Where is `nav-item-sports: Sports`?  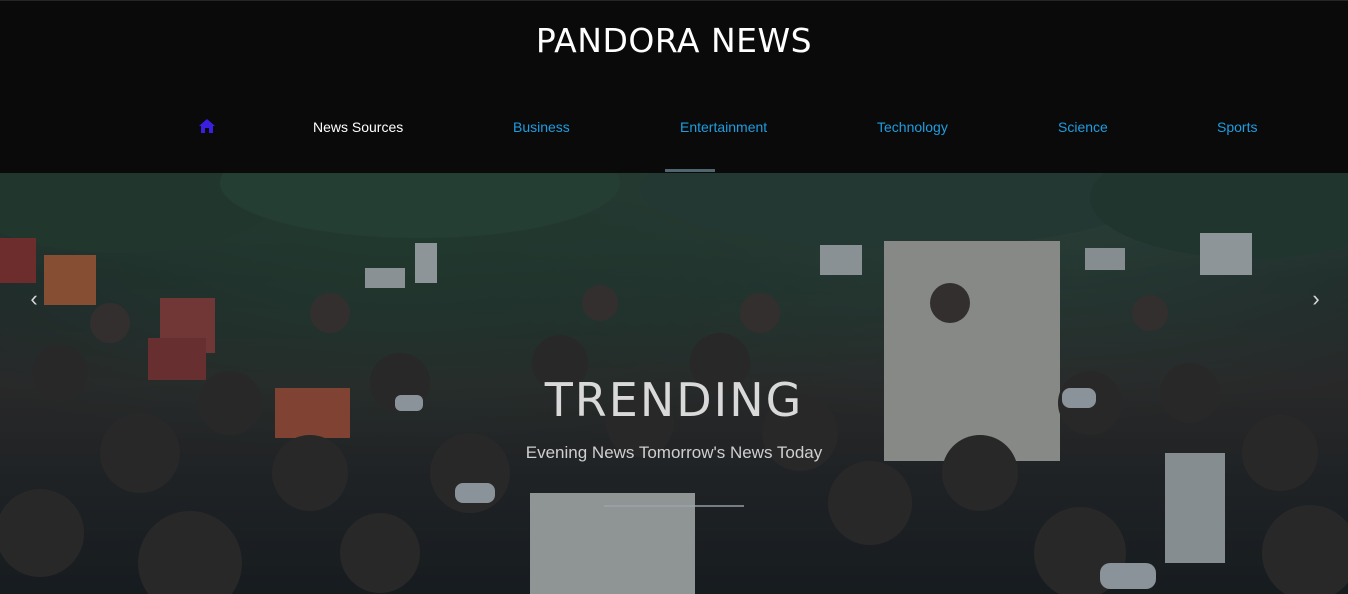 nav-item-sports: Sports is located at coordinates (1237, 127).